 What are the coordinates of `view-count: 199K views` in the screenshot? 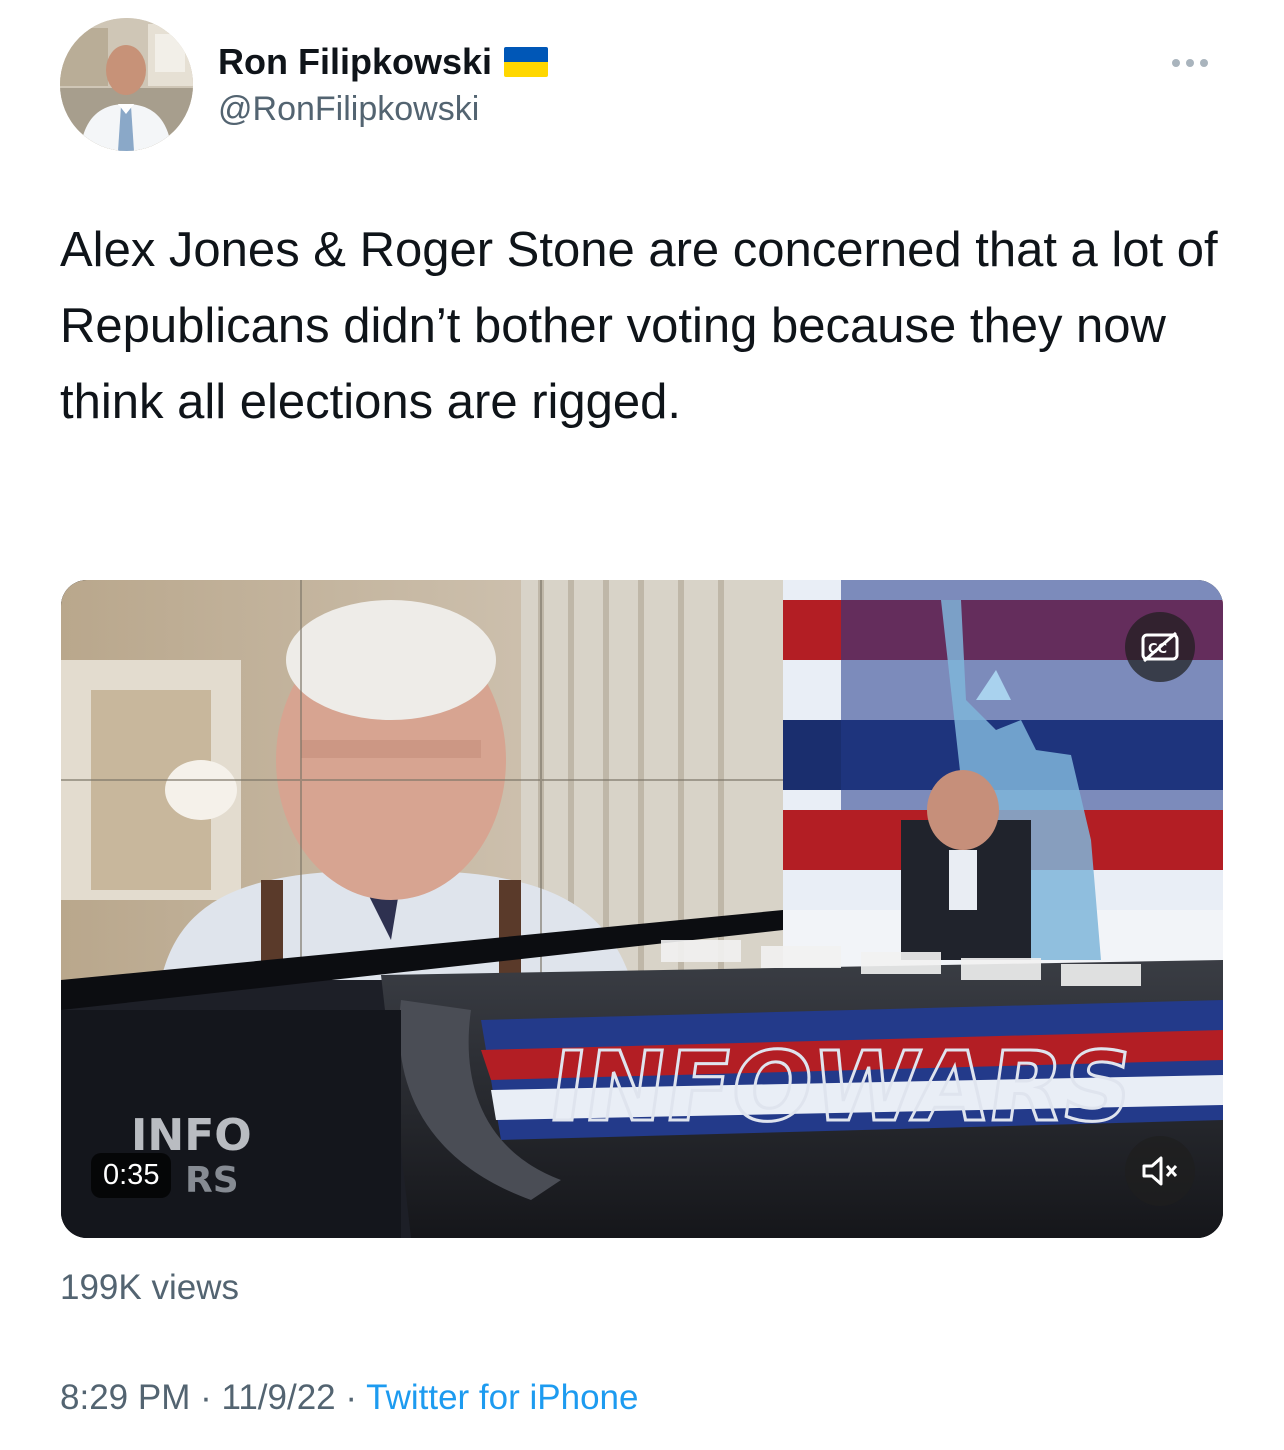 It's located at (149, 1287).